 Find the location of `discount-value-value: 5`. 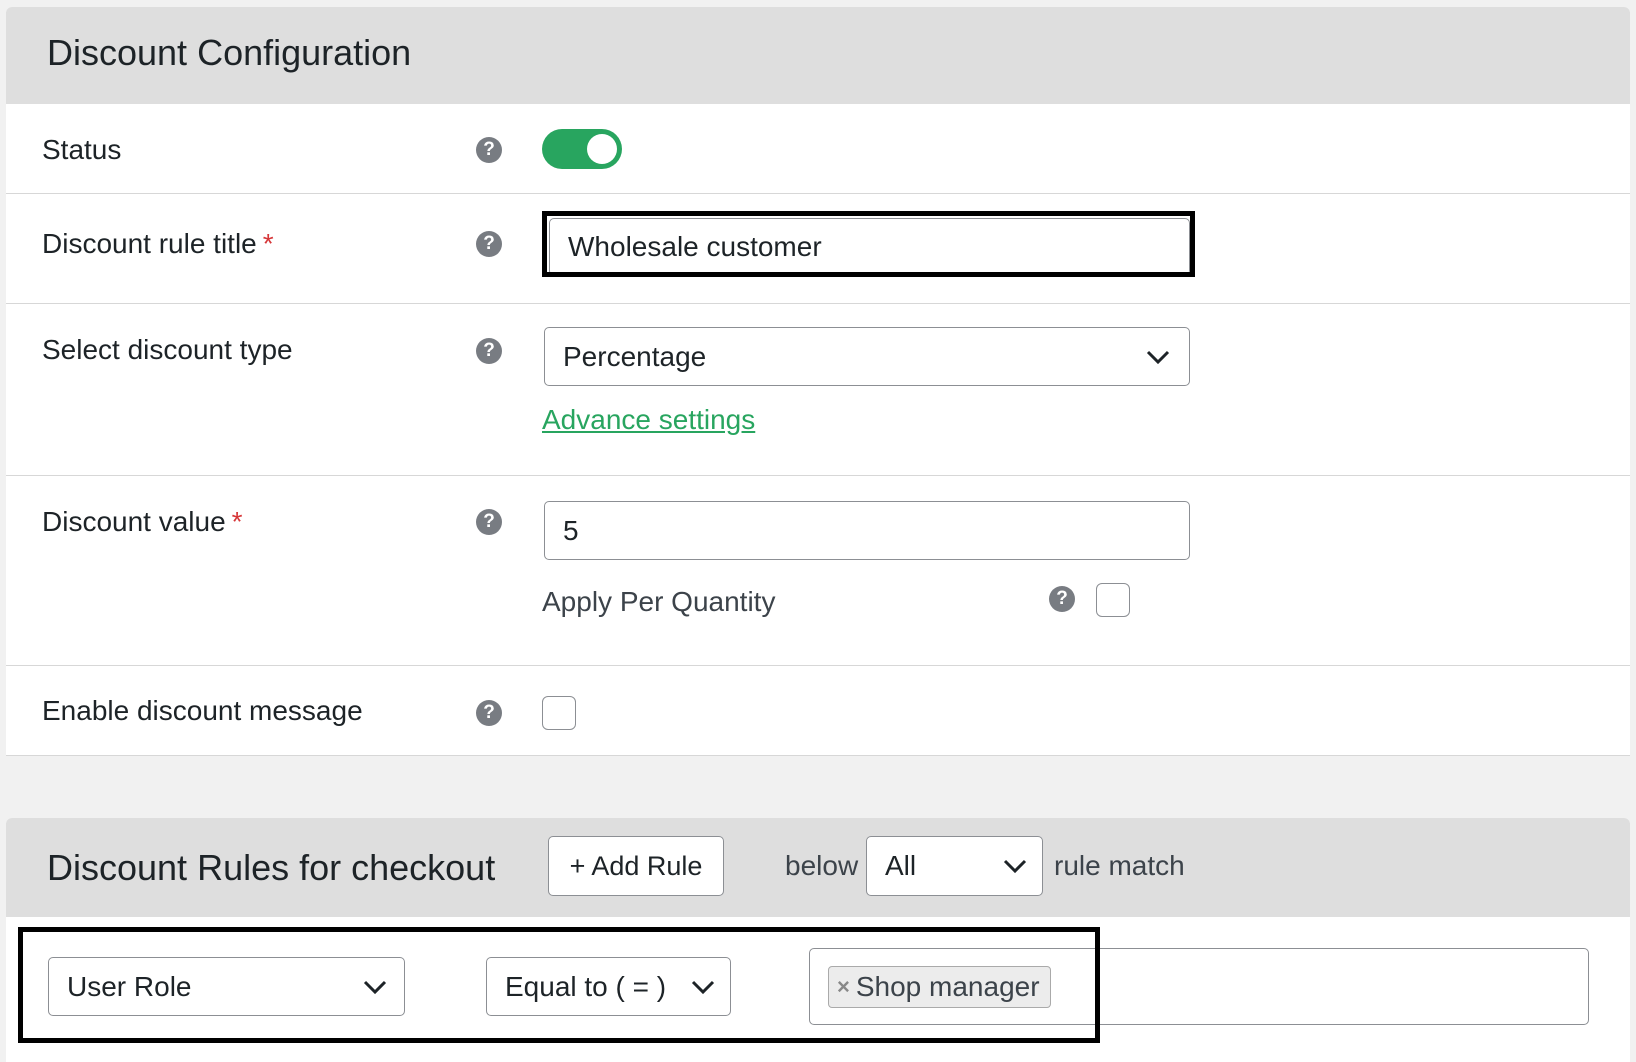

discount-value-value: 5 is located at coordinates (571, 530).